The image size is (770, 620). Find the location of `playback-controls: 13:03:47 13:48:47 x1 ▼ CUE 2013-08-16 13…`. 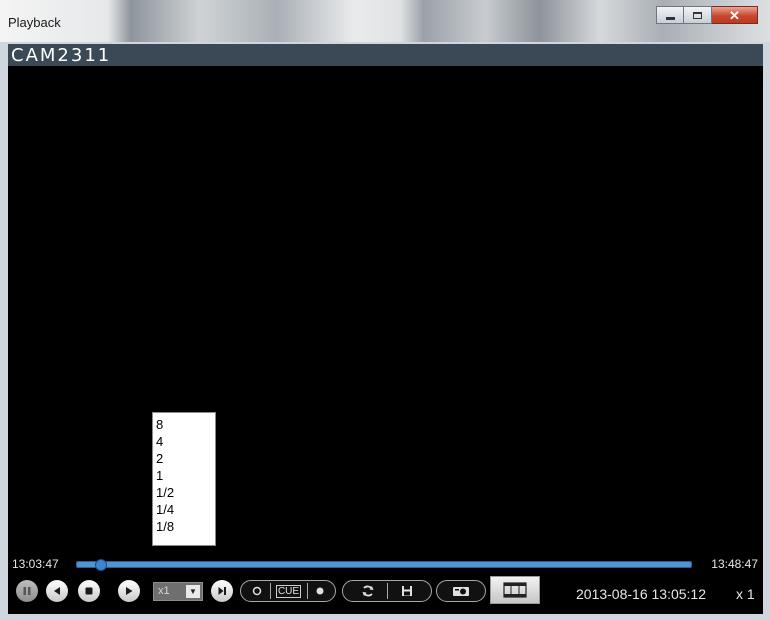

playback-controls: 13:03:47 13:48:47 x1 ▼ CUE 2013-08-16 13… is located at coordinates (385, 583).